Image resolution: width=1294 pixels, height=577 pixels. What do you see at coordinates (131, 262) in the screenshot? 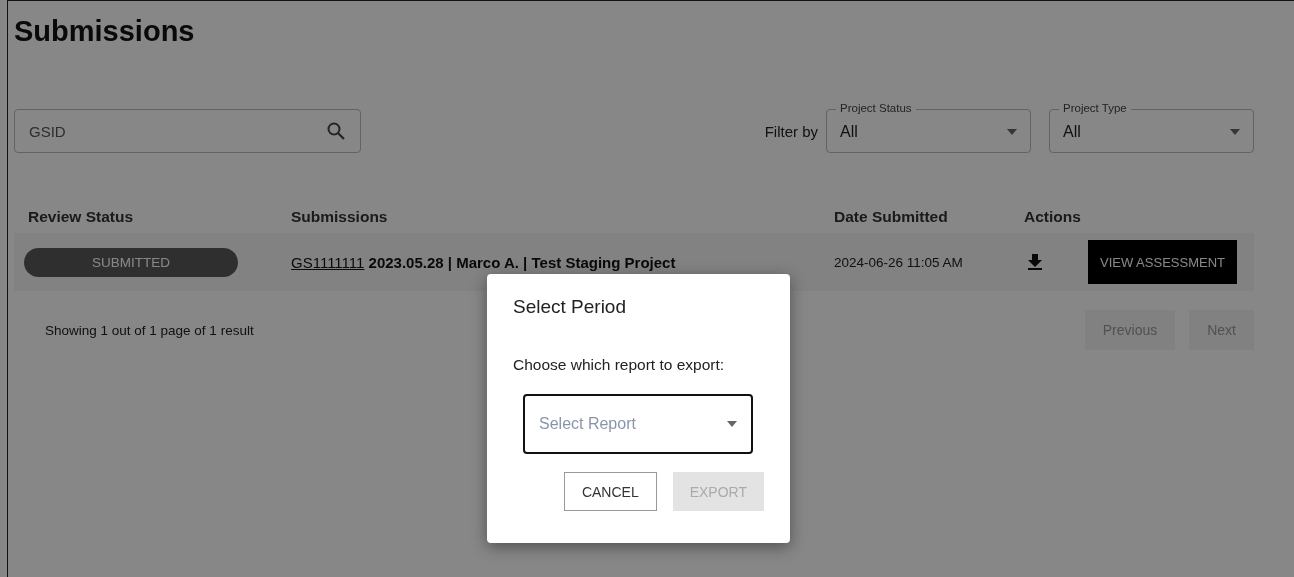
I see `status-badge: SUBMITTED` at bounding box center [131, 262].